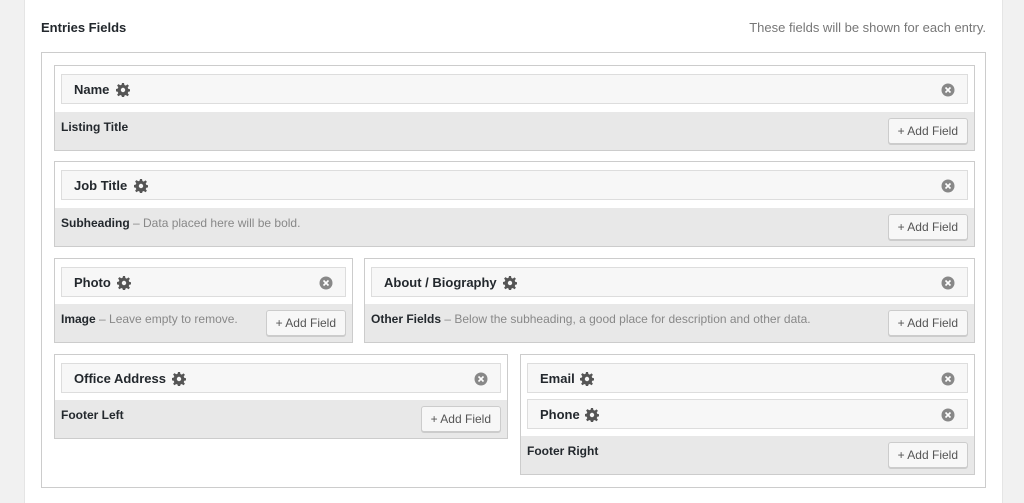  Describe the element at coordinates (281, 419) in the screenshot. I see `zone-footer: Footer Left + Add Field` at that location.